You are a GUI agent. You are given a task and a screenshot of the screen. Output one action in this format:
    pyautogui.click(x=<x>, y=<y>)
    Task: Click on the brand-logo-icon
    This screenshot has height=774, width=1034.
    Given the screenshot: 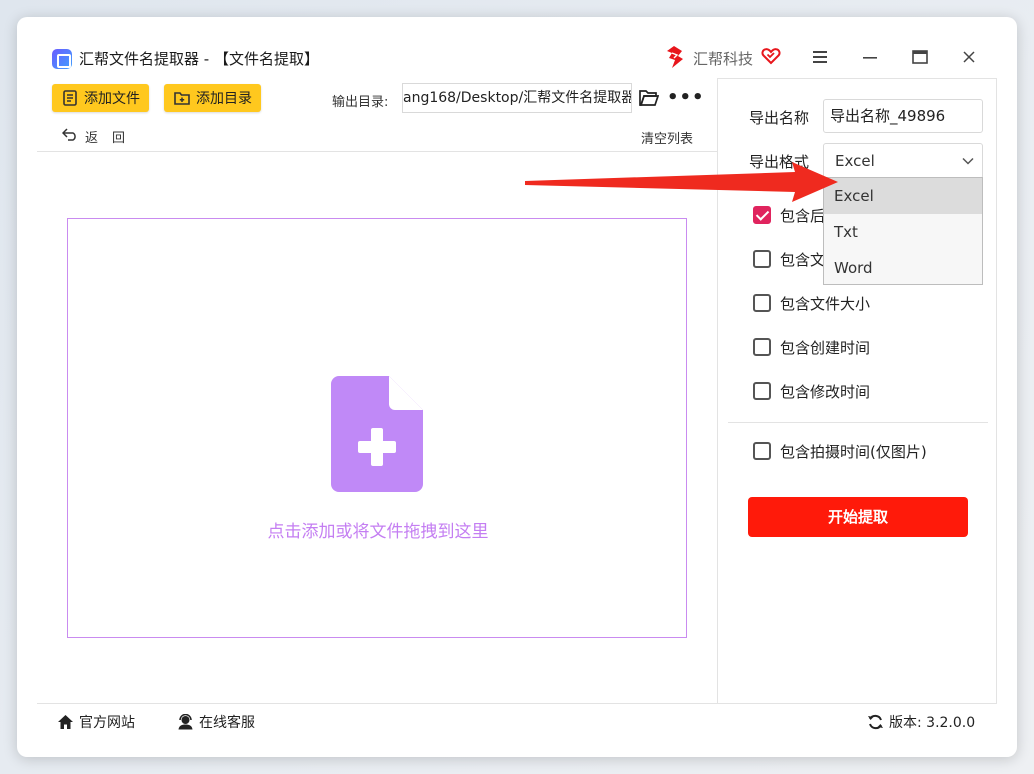 What is the action you would take?
    pyautogui.click(x=675, y=57)
    